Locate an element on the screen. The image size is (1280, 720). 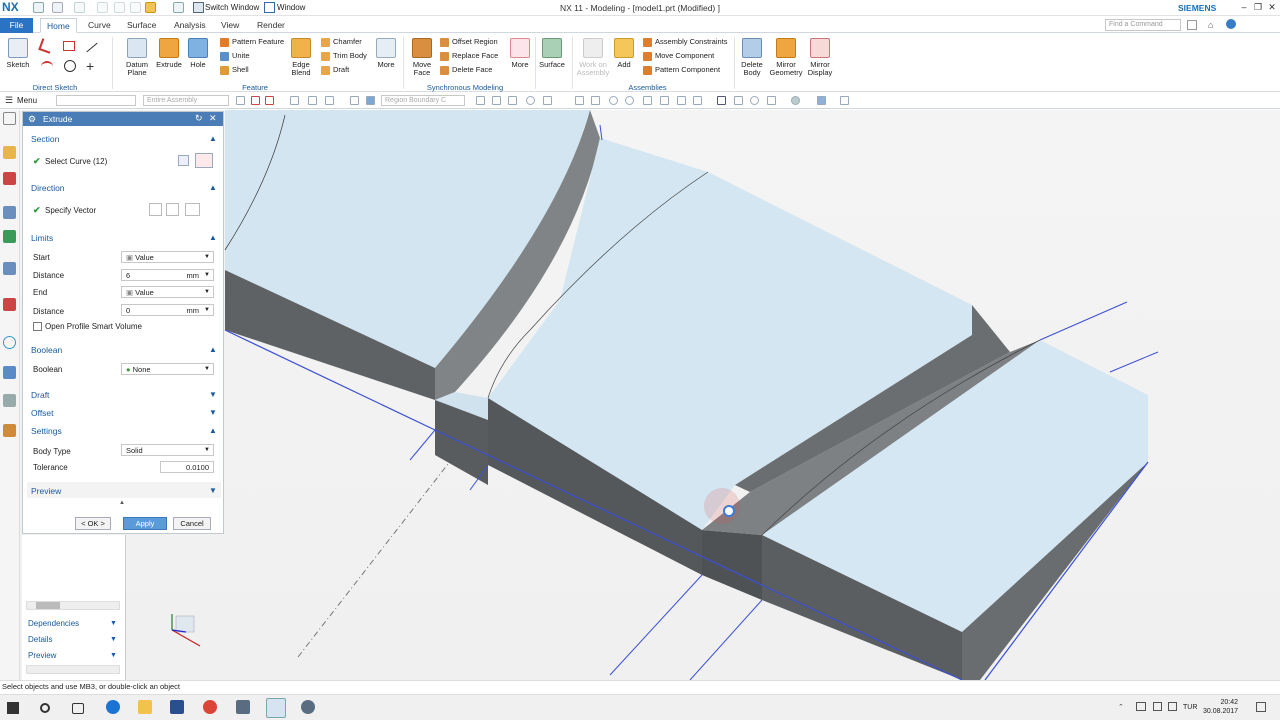
history-icon is located at coordinates (9, 342).